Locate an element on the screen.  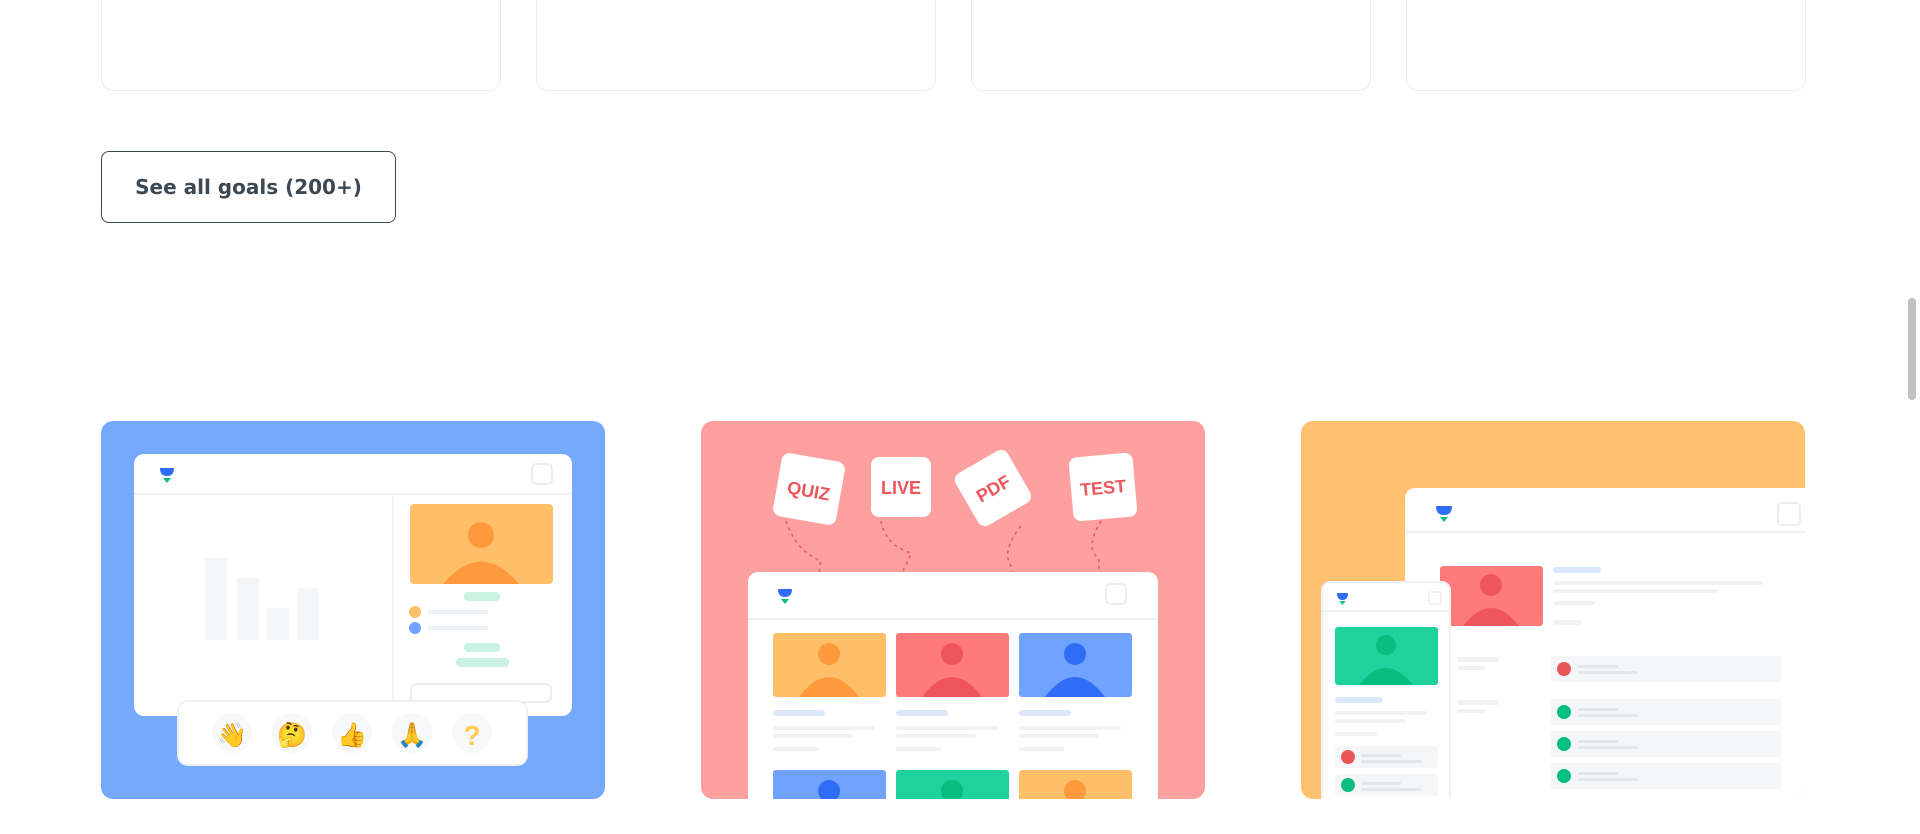
pray-icon: 🙏 is located at coordinates (412, 735).